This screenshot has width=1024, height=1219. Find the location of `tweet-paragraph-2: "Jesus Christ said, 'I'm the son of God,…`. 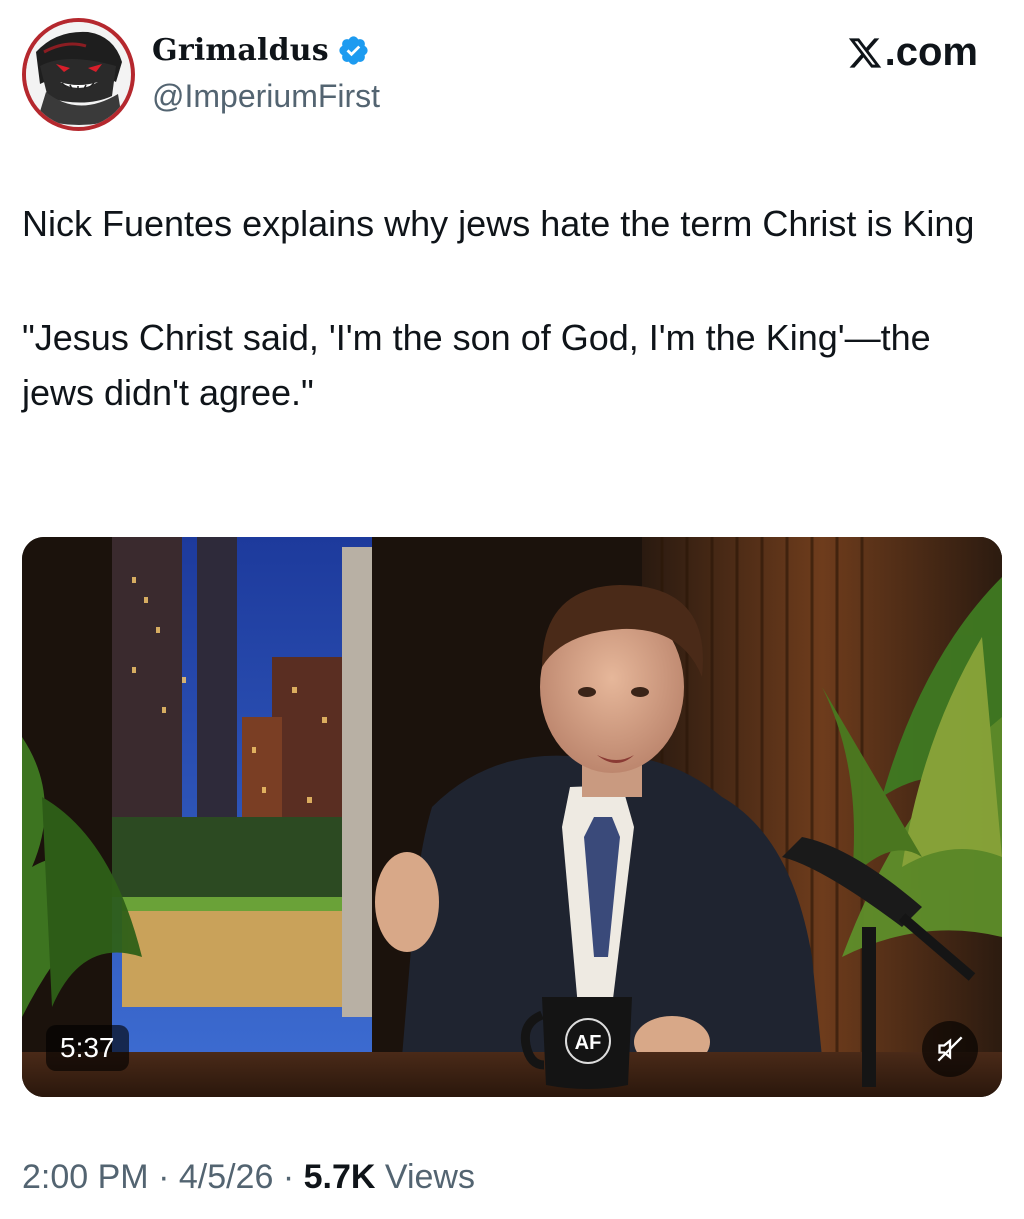

tweet-paragraph-2: "Jesus Christ said, 'I'm the son of God,… is located at coordinates (476, 365).